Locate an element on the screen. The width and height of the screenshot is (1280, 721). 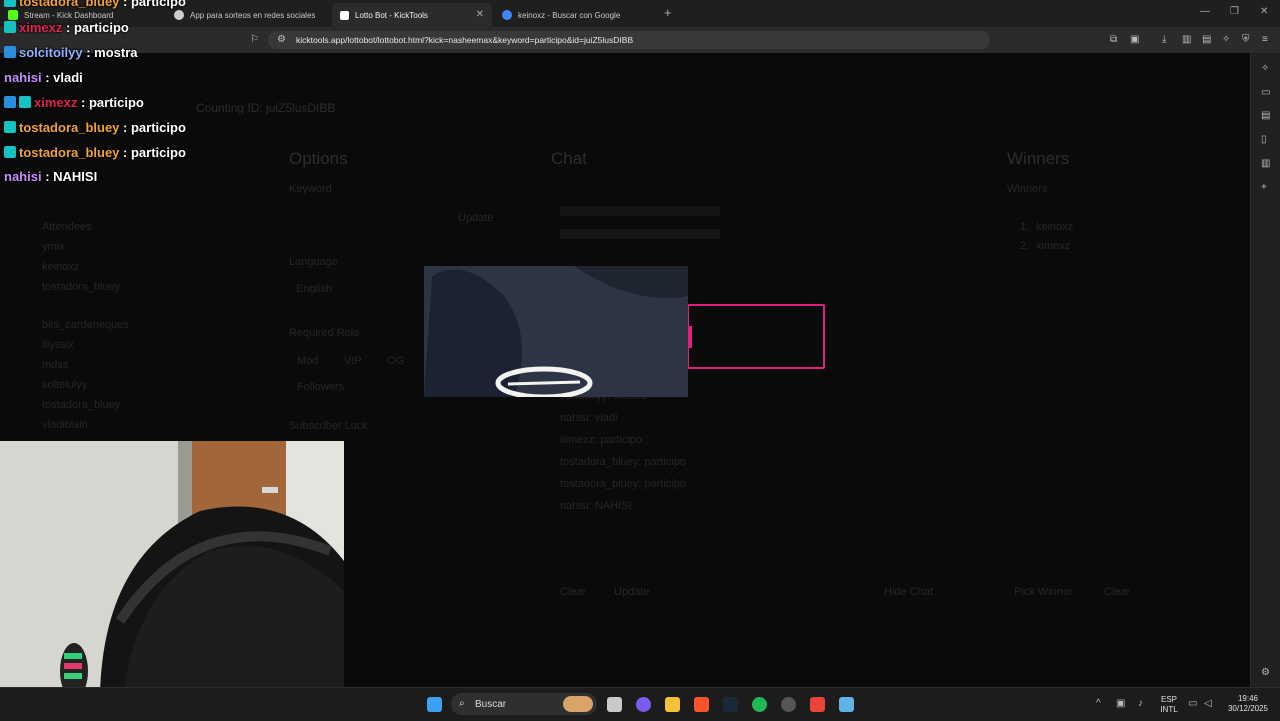
add-panel-icon: + is located at coordinates (1264, 187).